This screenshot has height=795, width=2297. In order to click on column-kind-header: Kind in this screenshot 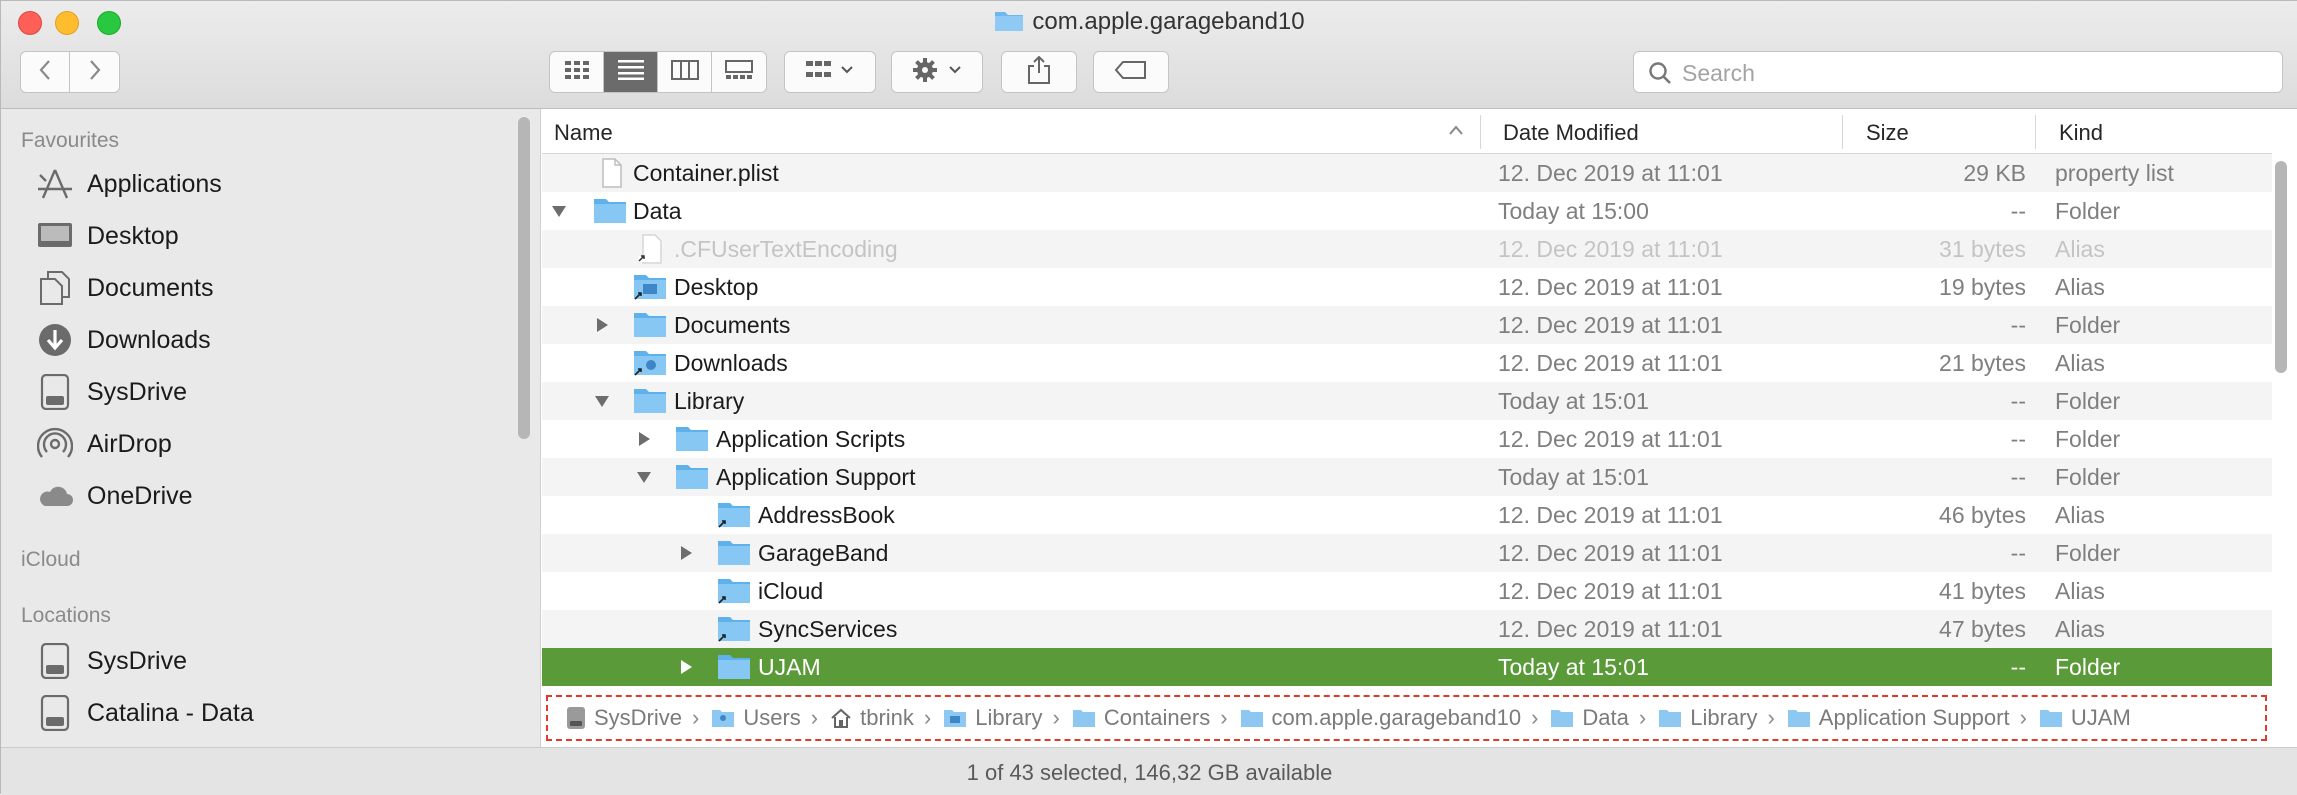, I will do `click(2081, 133)`.